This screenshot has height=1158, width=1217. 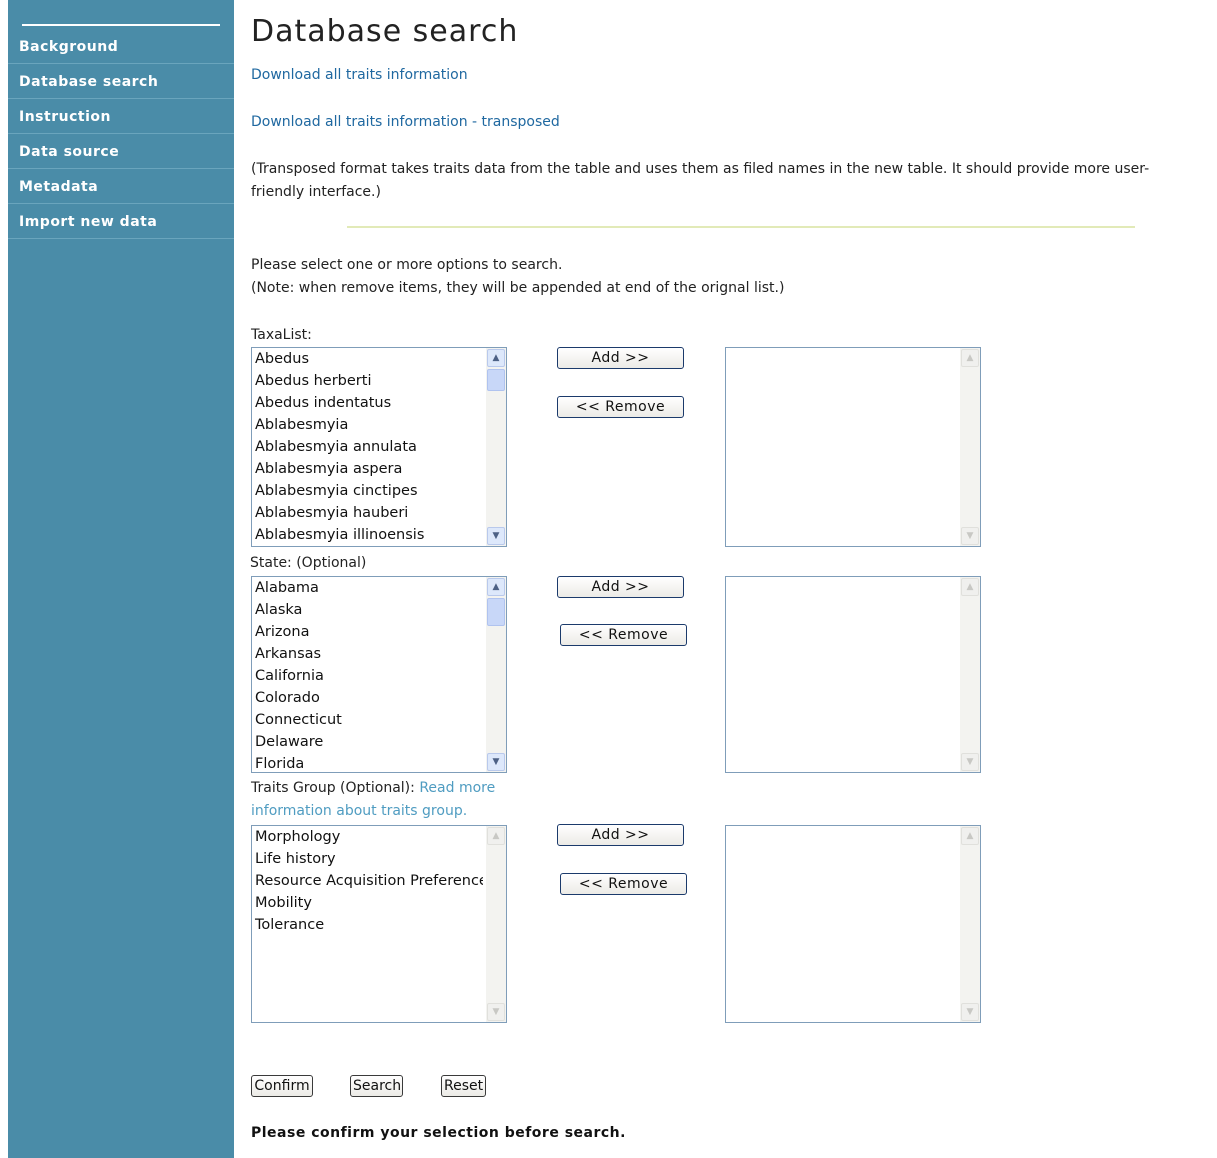 I want to click on traits-add-button: Add >>, so click(x=620, y=835).